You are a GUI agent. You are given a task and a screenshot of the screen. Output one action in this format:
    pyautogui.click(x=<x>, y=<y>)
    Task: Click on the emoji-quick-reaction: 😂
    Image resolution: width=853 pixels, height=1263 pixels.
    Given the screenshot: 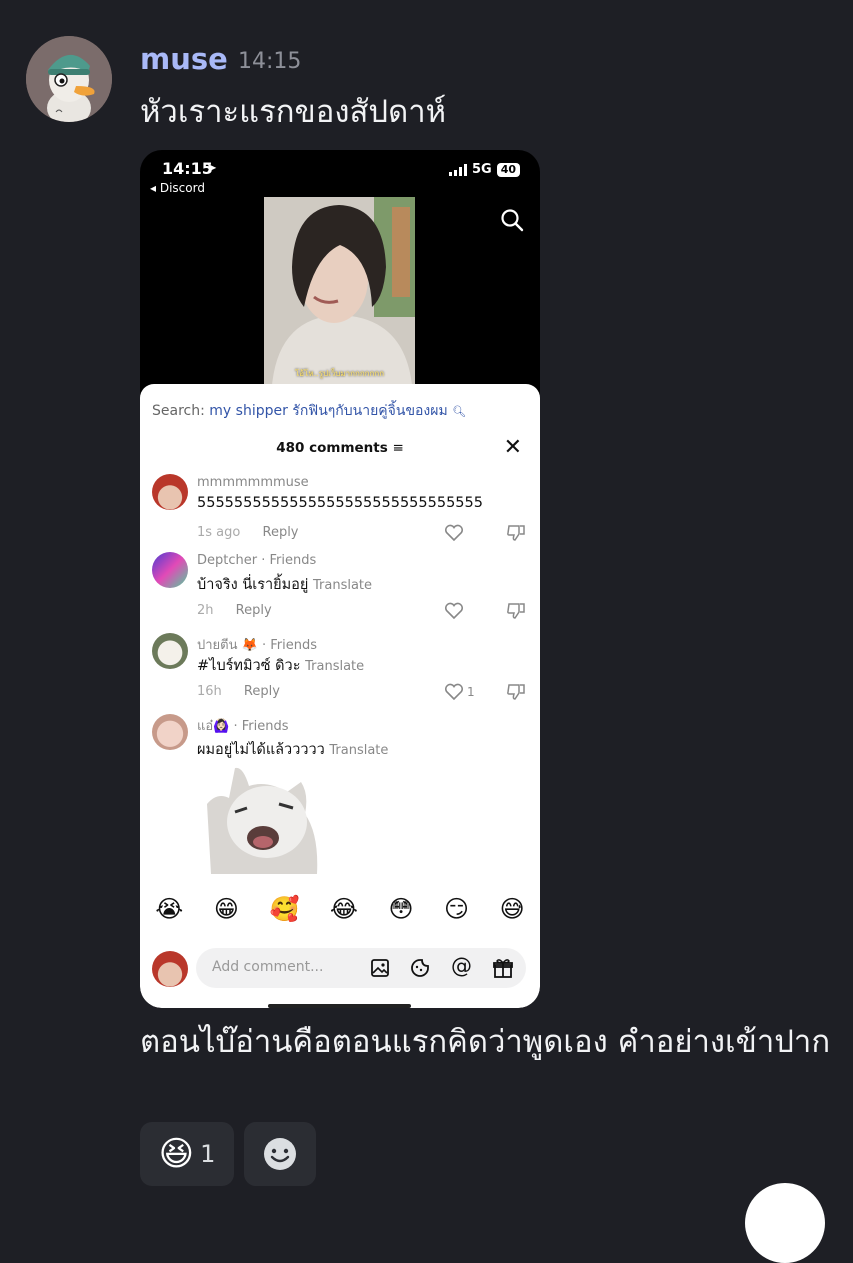 What is the action you would take?
    pyautogui.click(x=344, y=909)
    